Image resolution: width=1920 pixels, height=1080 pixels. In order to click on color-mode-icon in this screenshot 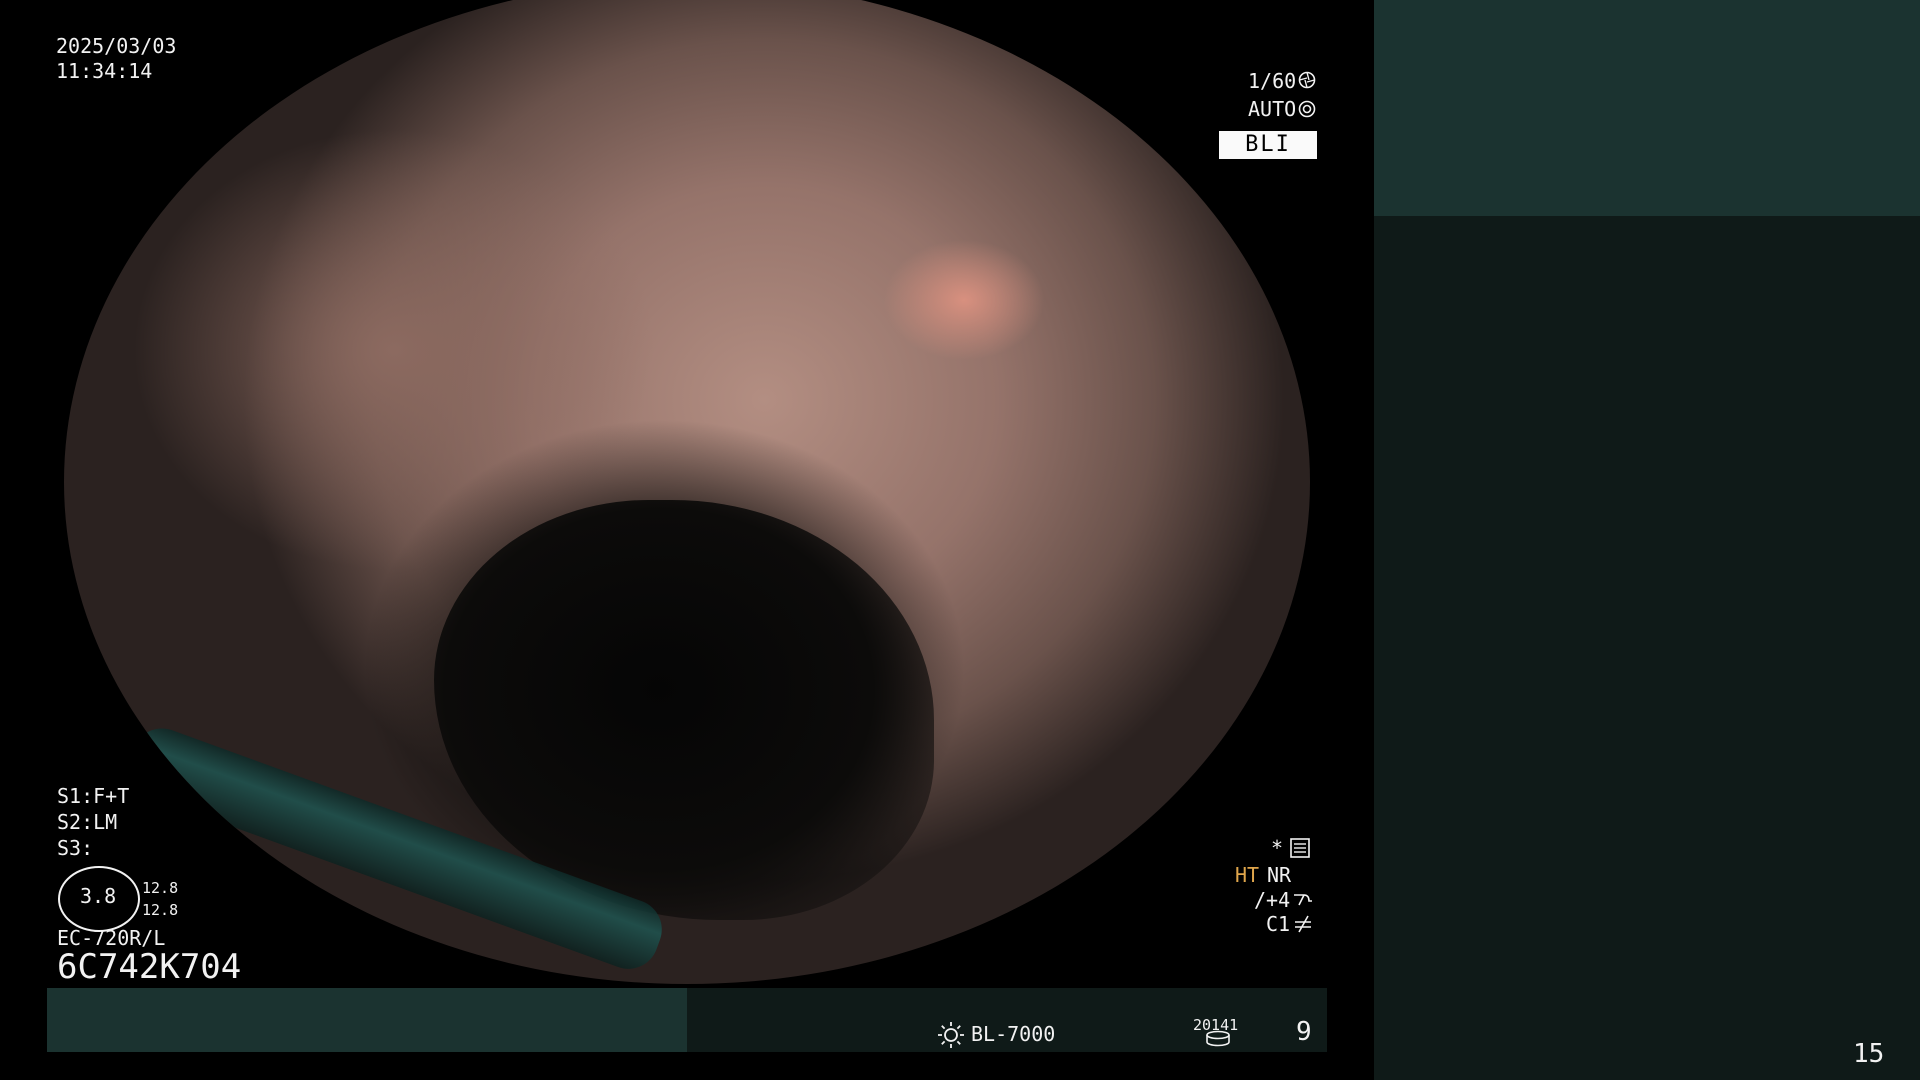, I will do `click(1303, 924)`.